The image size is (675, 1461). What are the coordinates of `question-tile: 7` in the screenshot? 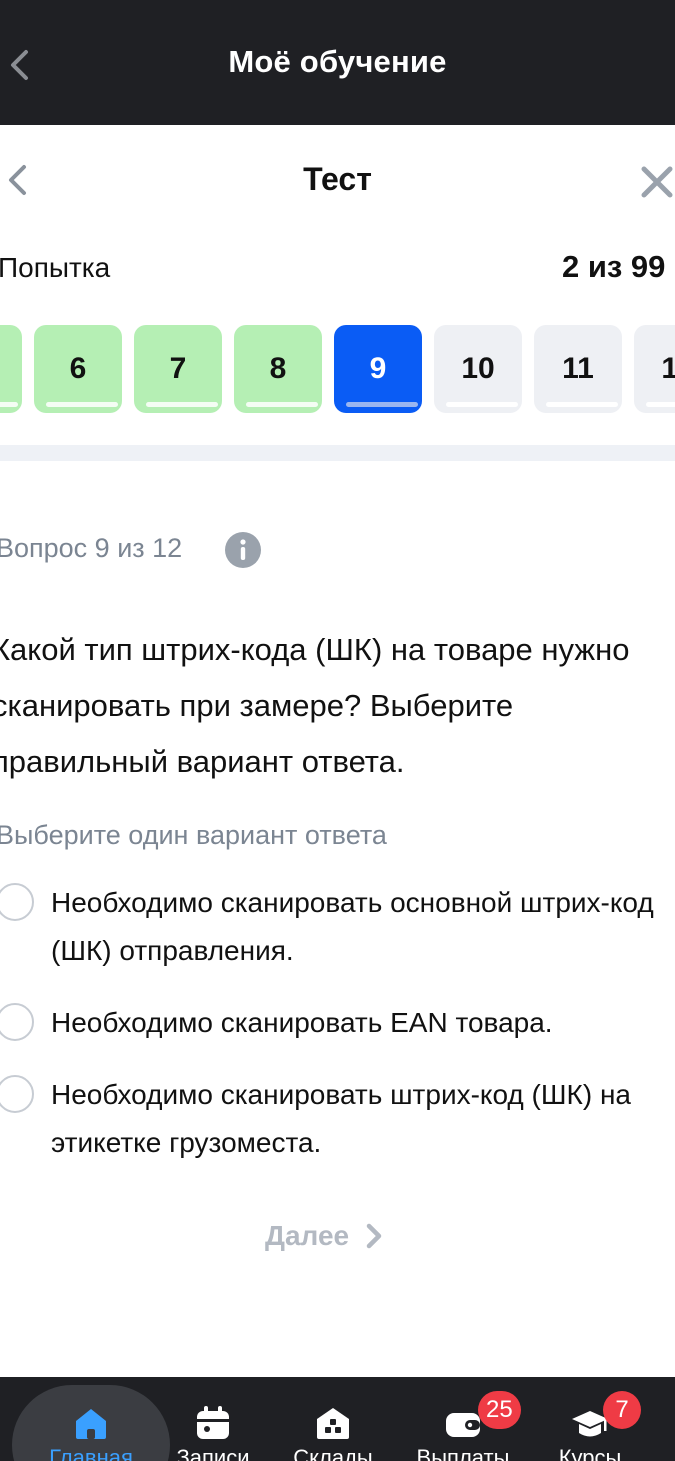 It's located at (178, 369).